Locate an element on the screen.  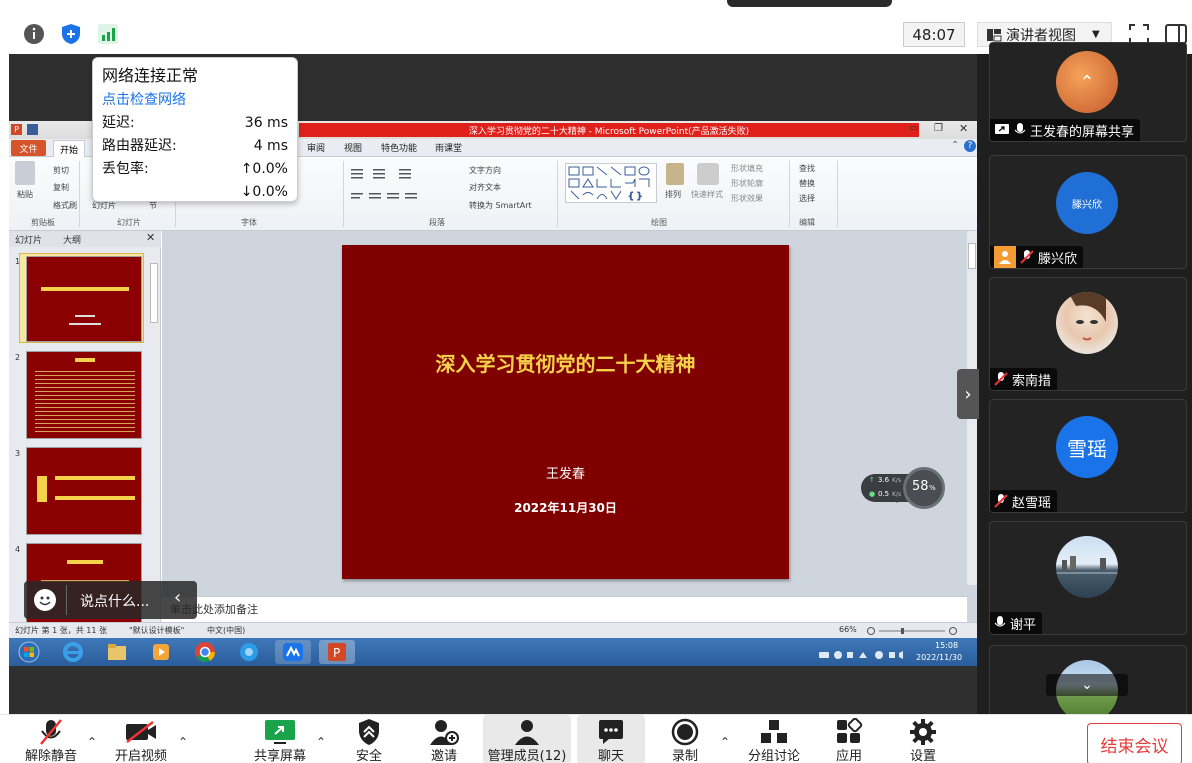
end-meeting-button: 结束会议 is located at coordinates (1134, 743).